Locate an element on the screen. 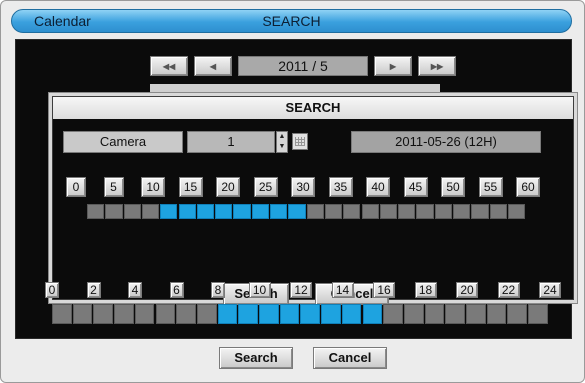 The image size is (585, 383). minute-label: 25 is located at coordinates (265, 187).